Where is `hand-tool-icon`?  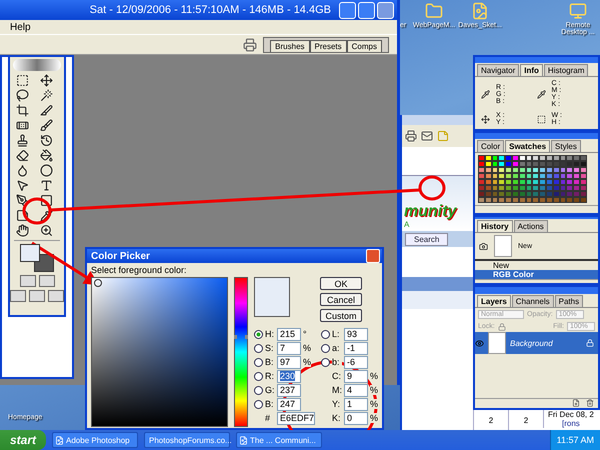
hand-tool-icon is located at coordinates (22, 230).